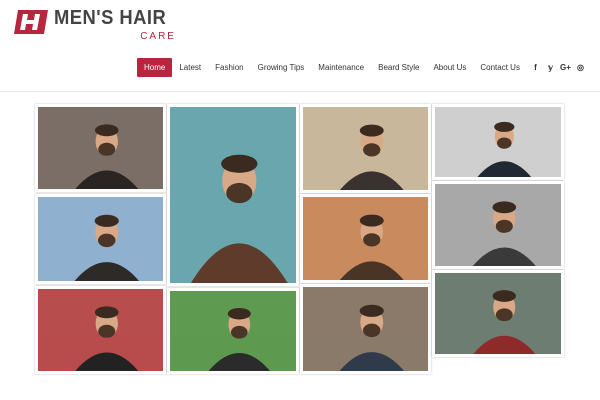 The width and height of the screenshot is (600, 400). What do you see at coordinates (158, 36) in the screenshot?
I see `brand-subtitle: CARE` at bounding box center [158, 36].